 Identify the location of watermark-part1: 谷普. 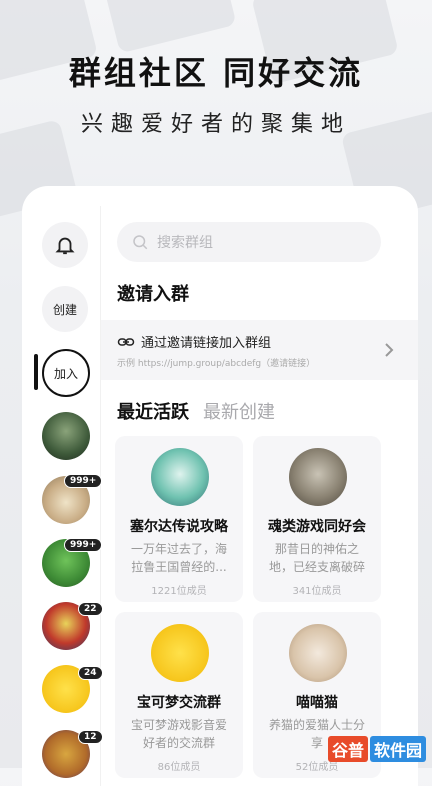
(347, 749).